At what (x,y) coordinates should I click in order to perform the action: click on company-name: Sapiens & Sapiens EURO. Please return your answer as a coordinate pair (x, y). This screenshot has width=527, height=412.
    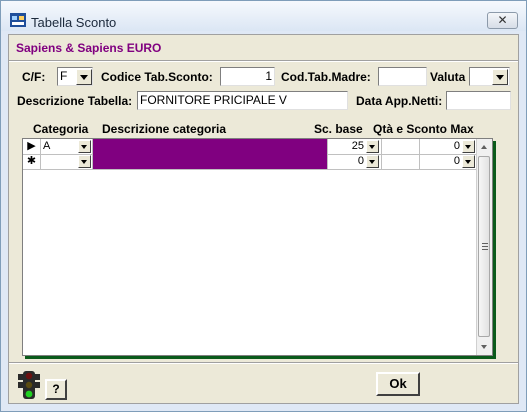
    Looking at the image, I should click on (89, 48).